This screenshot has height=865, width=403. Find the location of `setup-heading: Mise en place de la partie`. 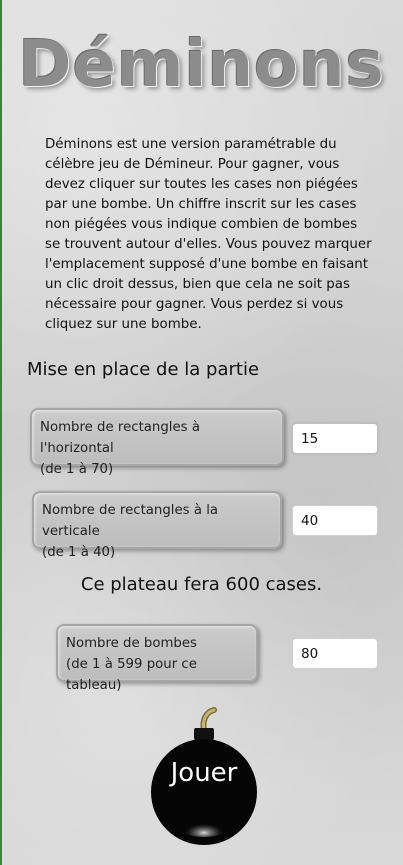

setup-heading: Mise en place de la partie is located at coordinates (143, 369).